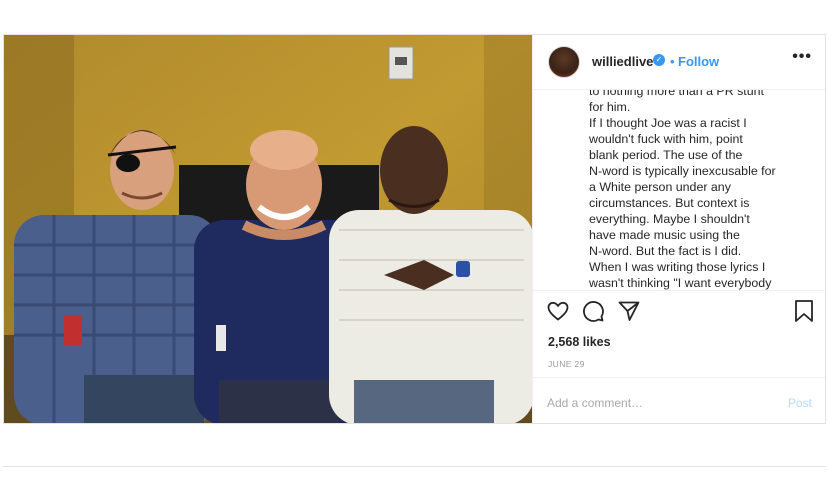 This screenshot has height=500, width=829. What do you see at coordinates (629, 313) in the screenshot?
I see `share-icon` at bounding box center [629, 313].